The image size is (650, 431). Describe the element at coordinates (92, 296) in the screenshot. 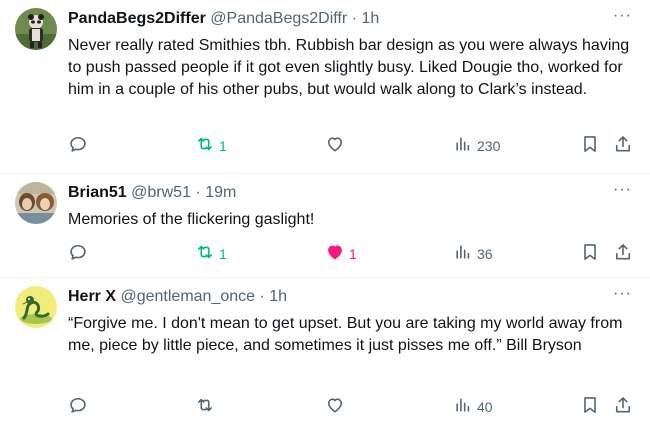

I see `display-name: Herr X` at that location.